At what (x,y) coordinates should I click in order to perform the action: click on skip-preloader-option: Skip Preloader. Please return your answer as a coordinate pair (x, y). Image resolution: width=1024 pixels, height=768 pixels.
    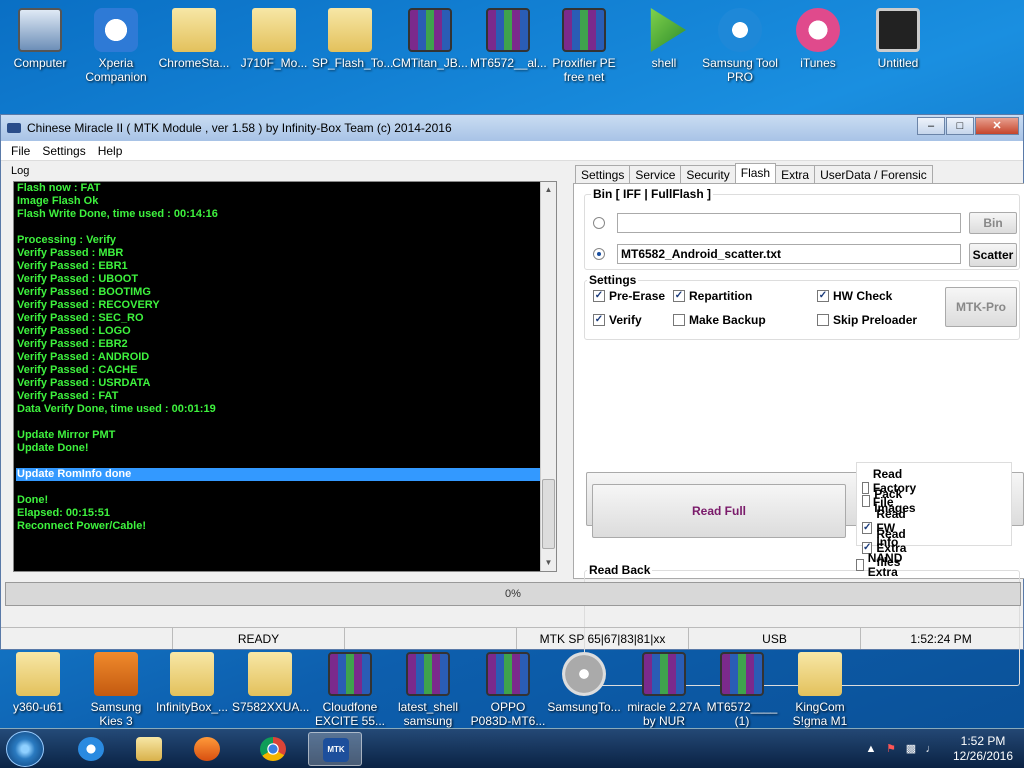
    Looking at the image, I should click on (867, 320).